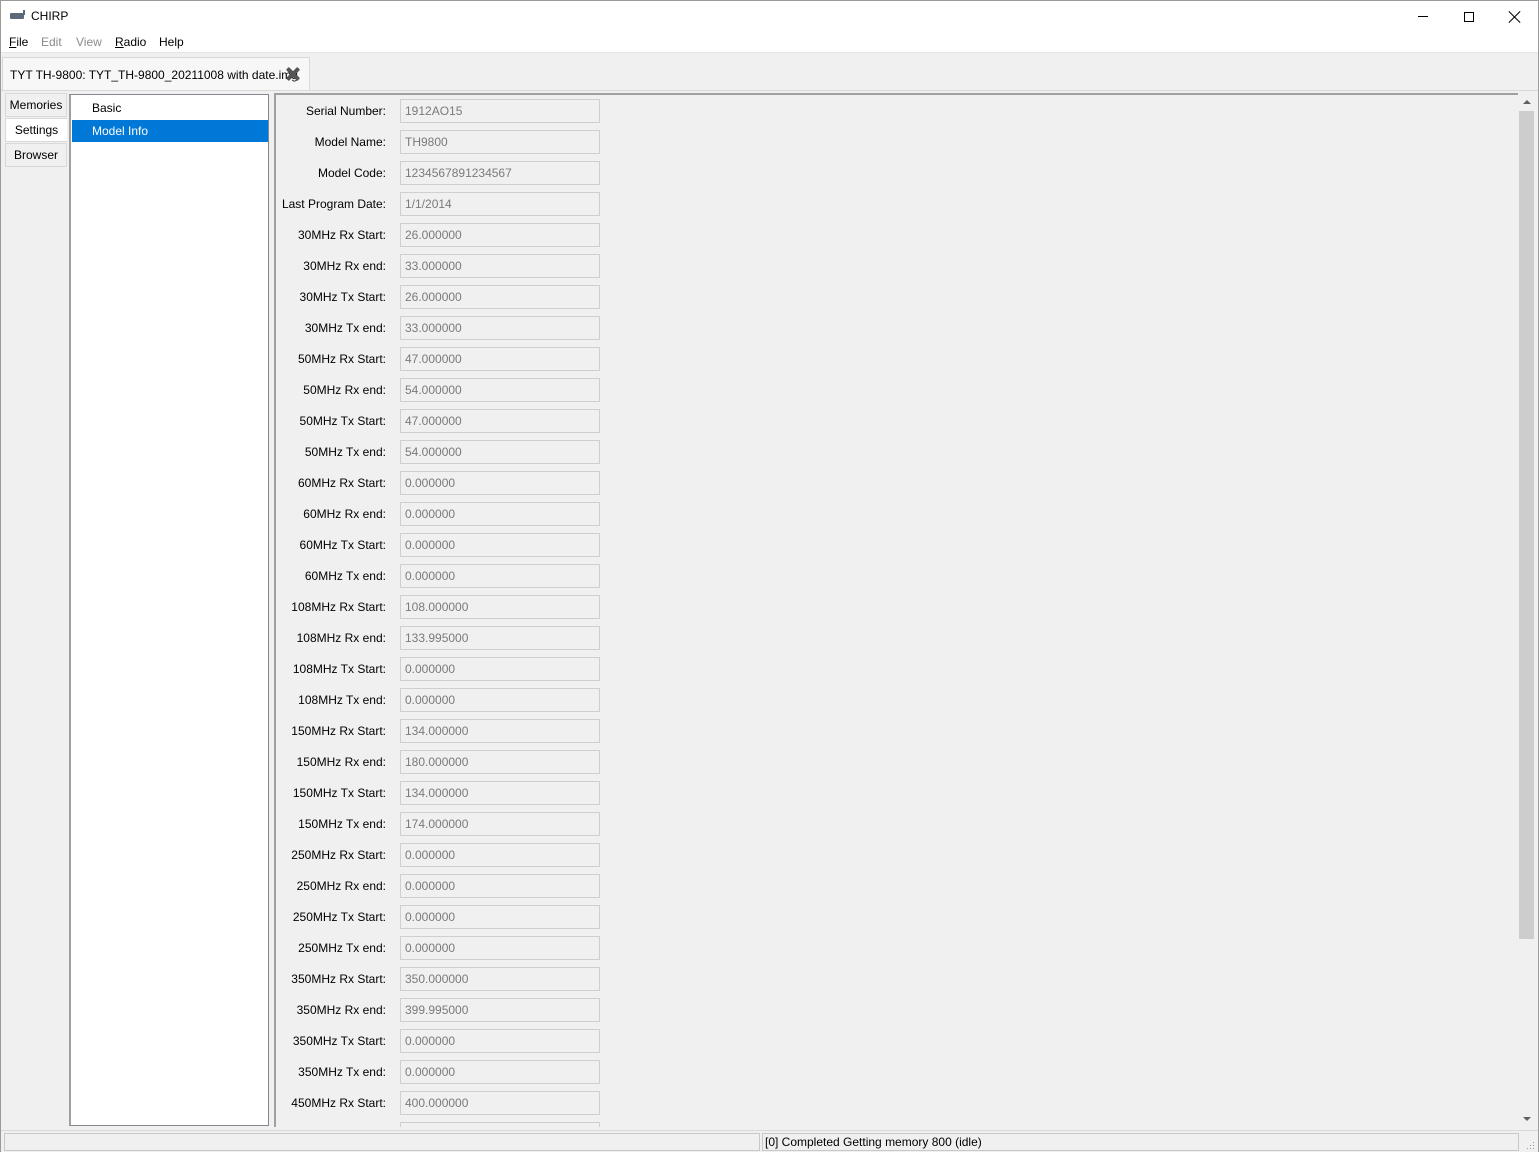 The height and width of the screenshot is (1152, 1539). Describe the element at coordinates (342, 948) in the screenshot. I see `setting-label: 250MHz Tx end:` at that location.